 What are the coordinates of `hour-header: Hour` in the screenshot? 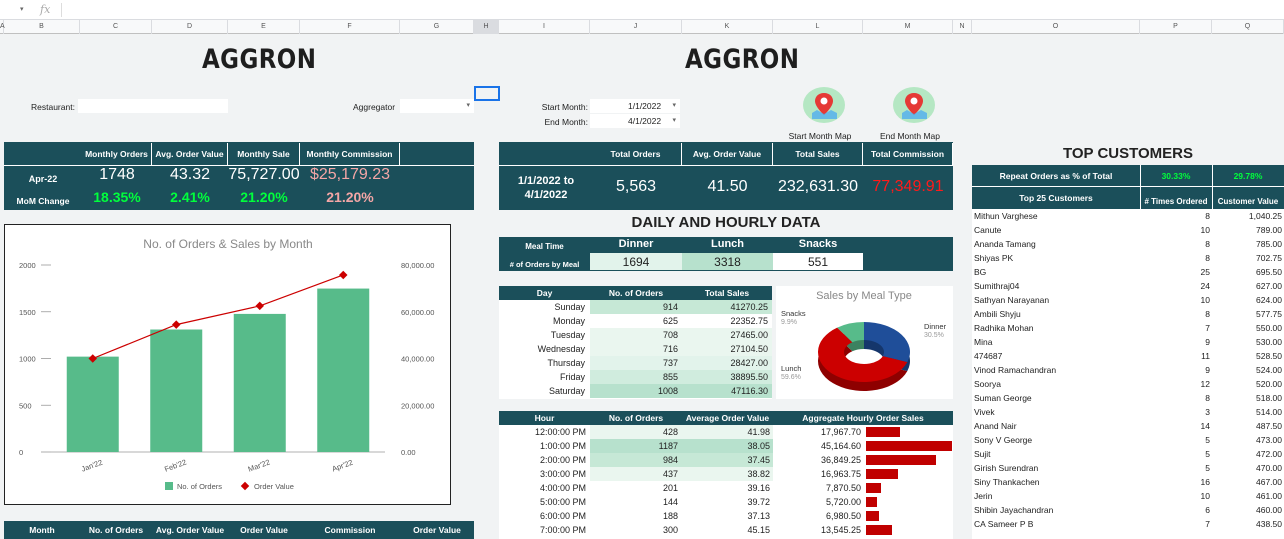 It's located at (544, 418).